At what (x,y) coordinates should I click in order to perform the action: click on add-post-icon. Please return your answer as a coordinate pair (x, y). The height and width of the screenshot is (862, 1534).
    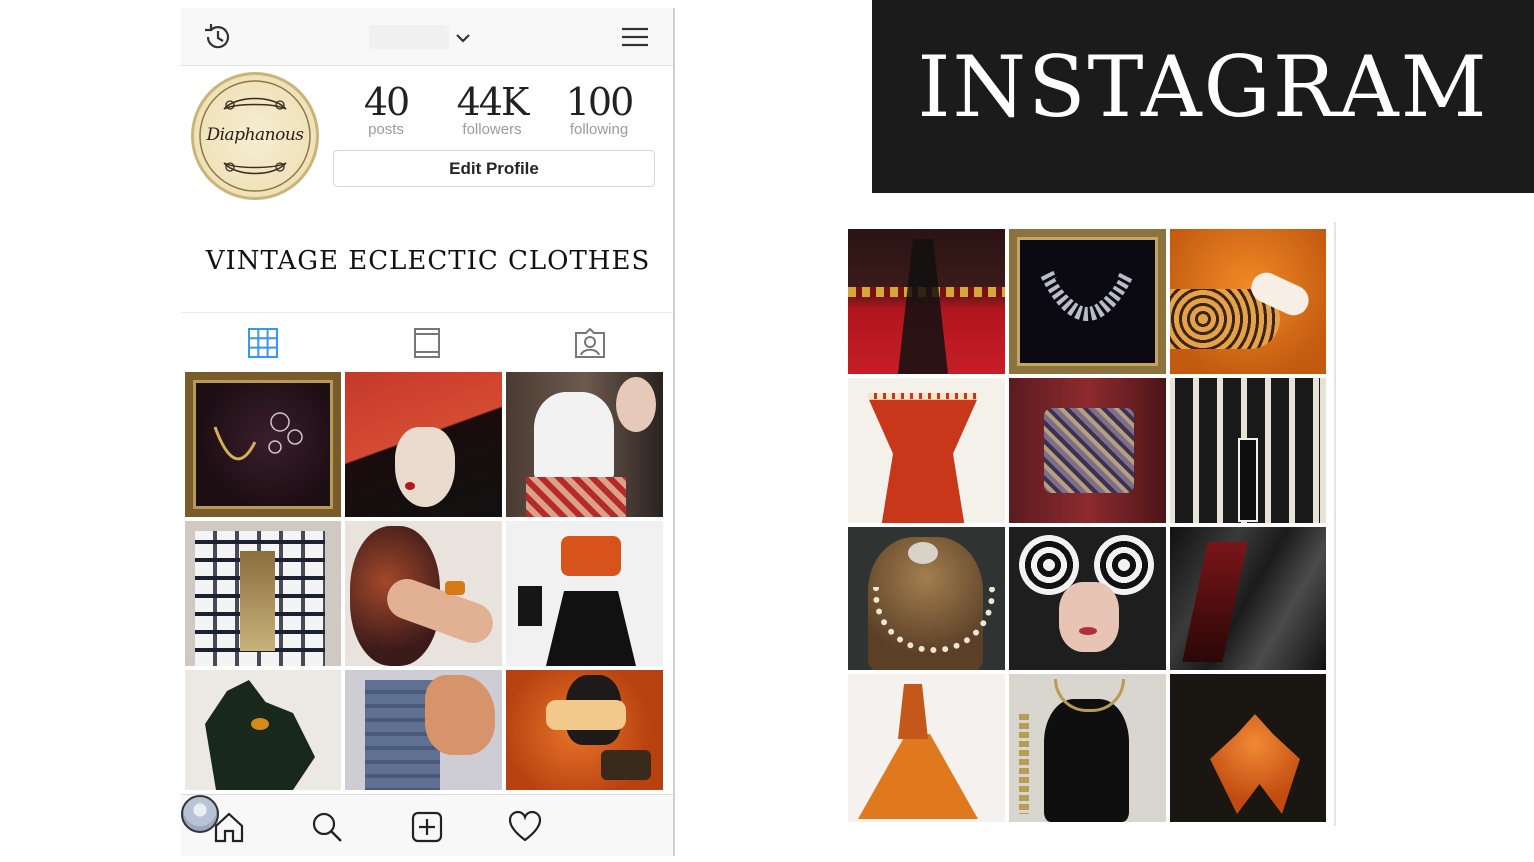
    Looking at the image, I should click on (427, 827).